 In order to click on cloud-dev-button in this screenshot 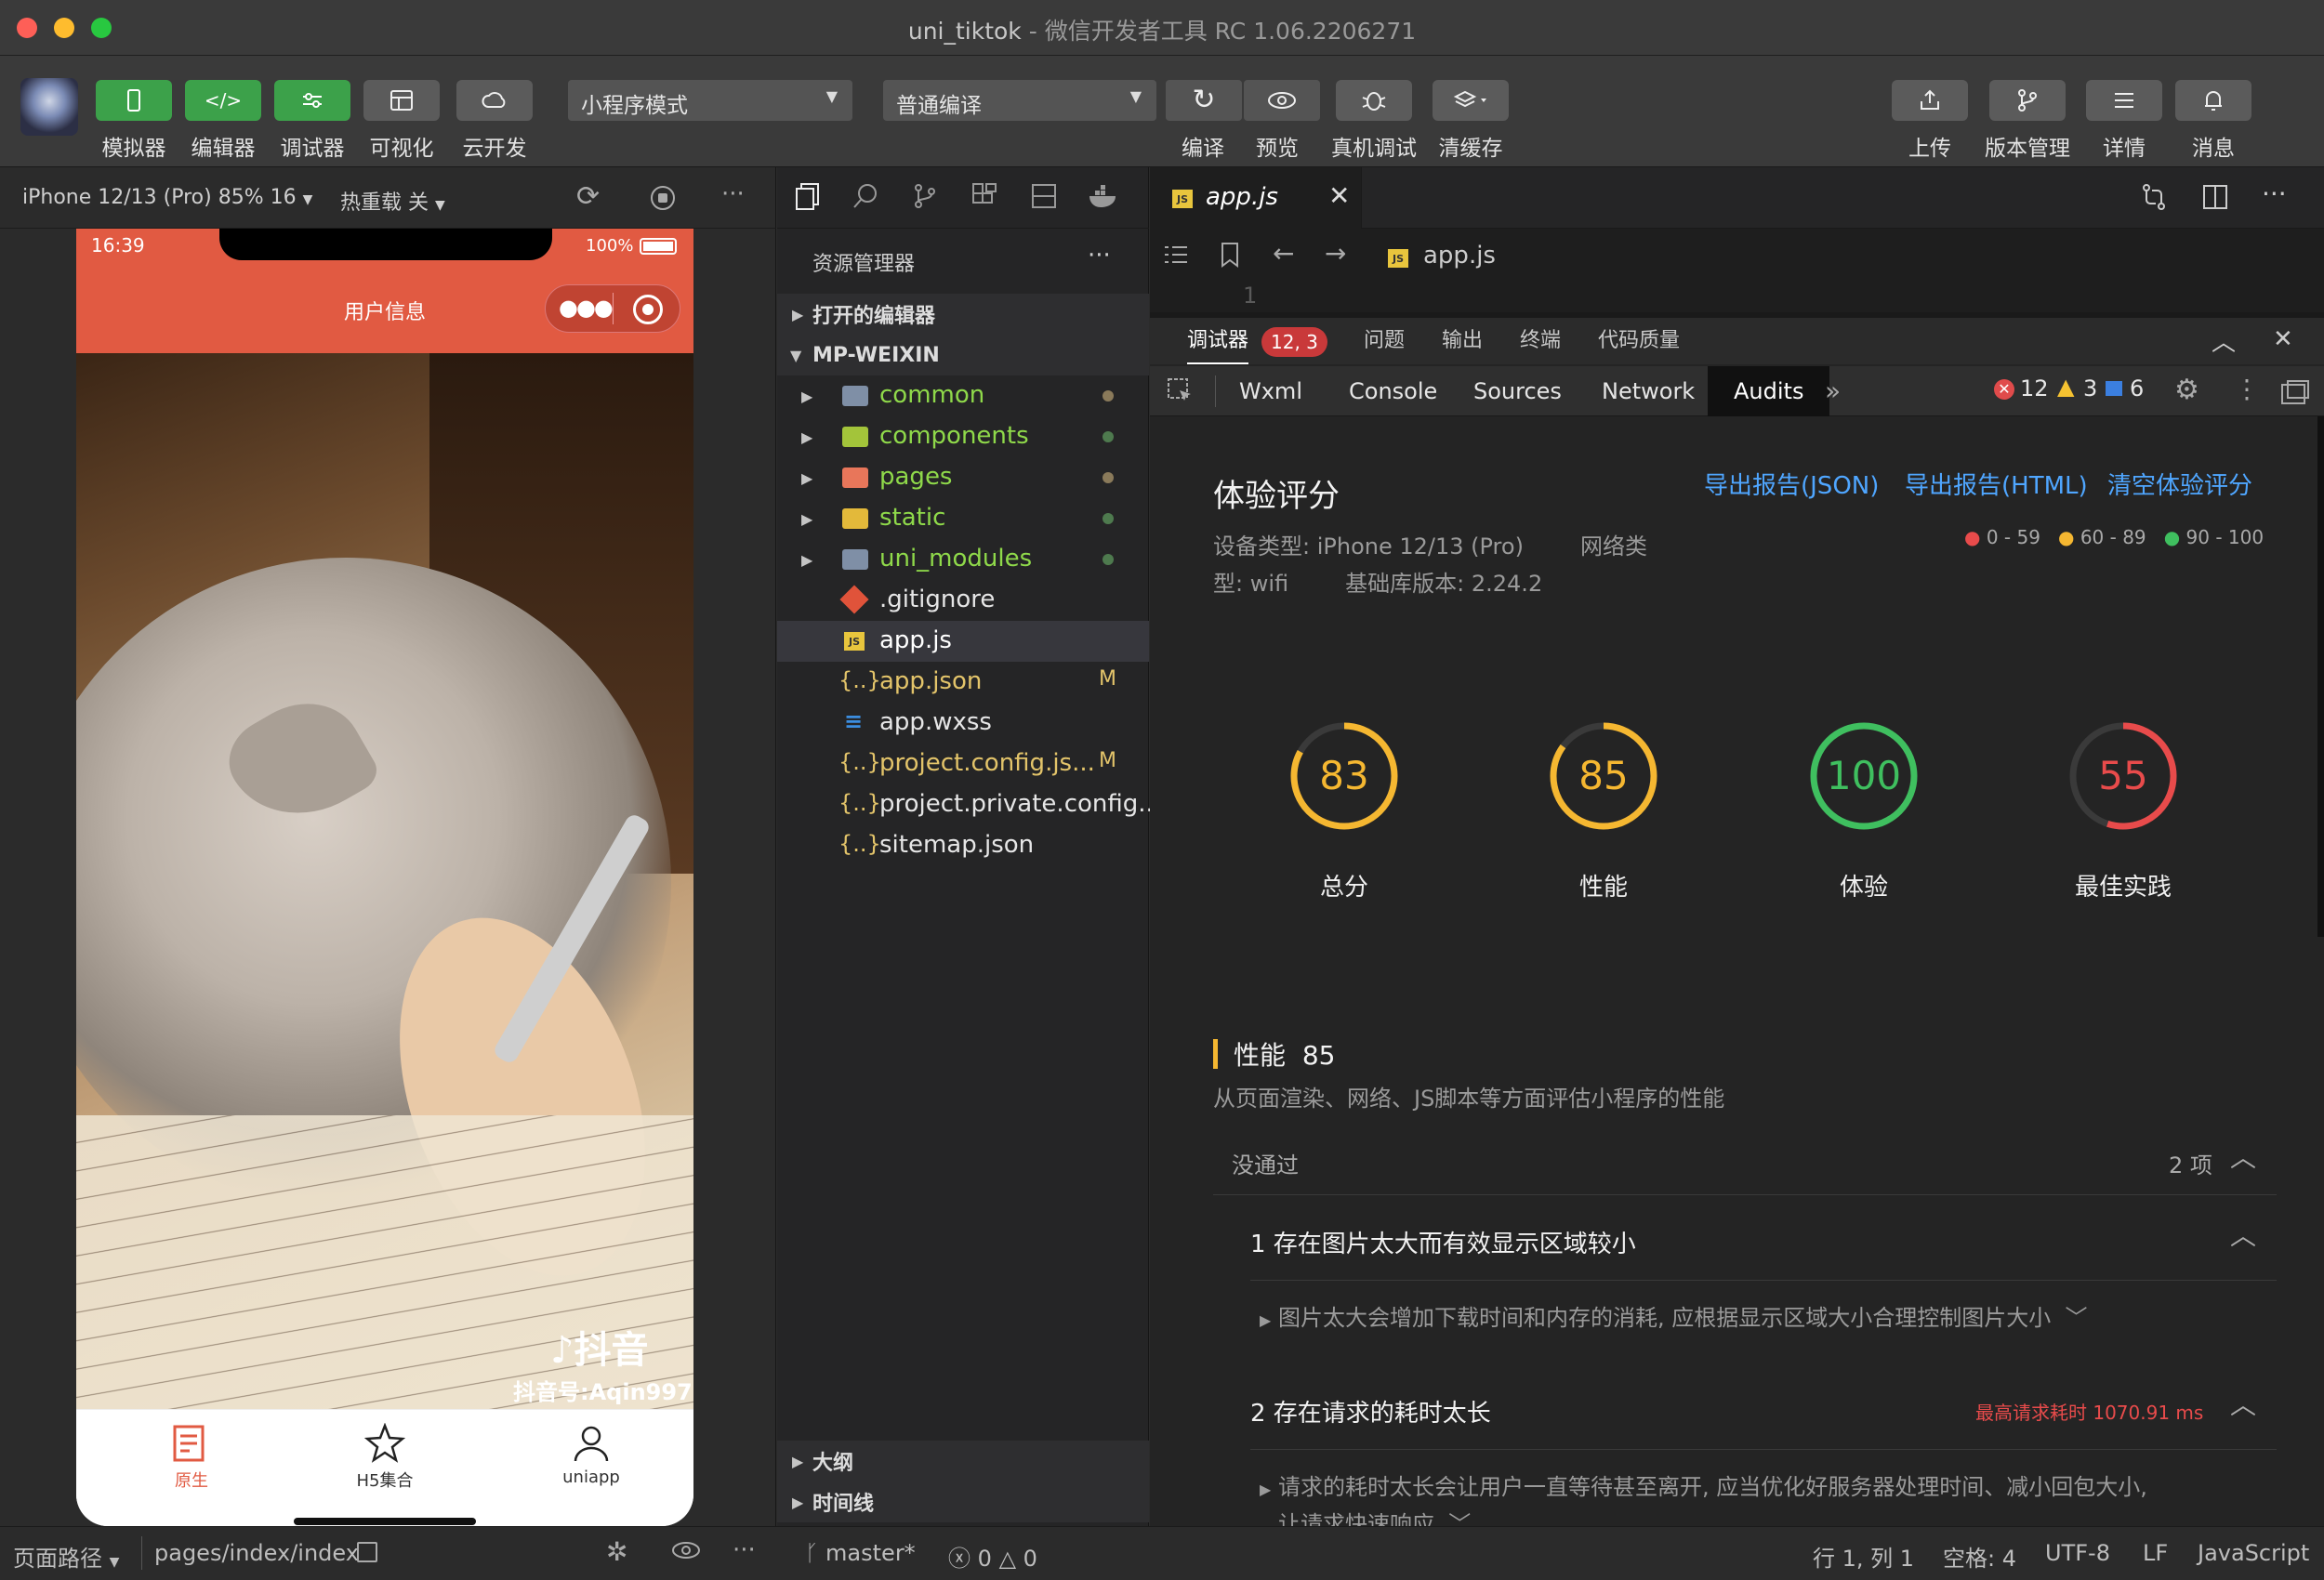, I will do `click(494, 100)`.